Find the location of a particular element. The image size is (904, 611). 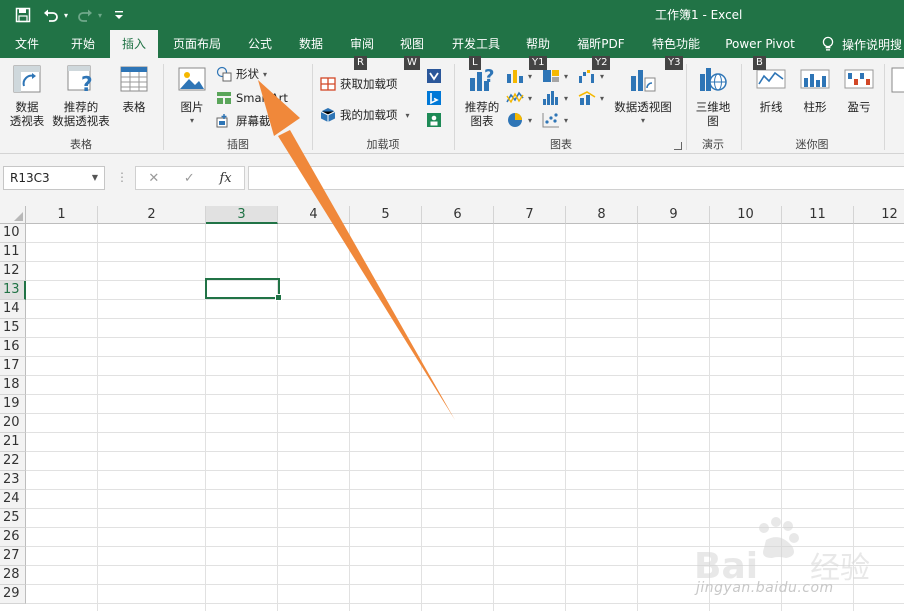

row-header: 15 is located at coordinates (13, 328).